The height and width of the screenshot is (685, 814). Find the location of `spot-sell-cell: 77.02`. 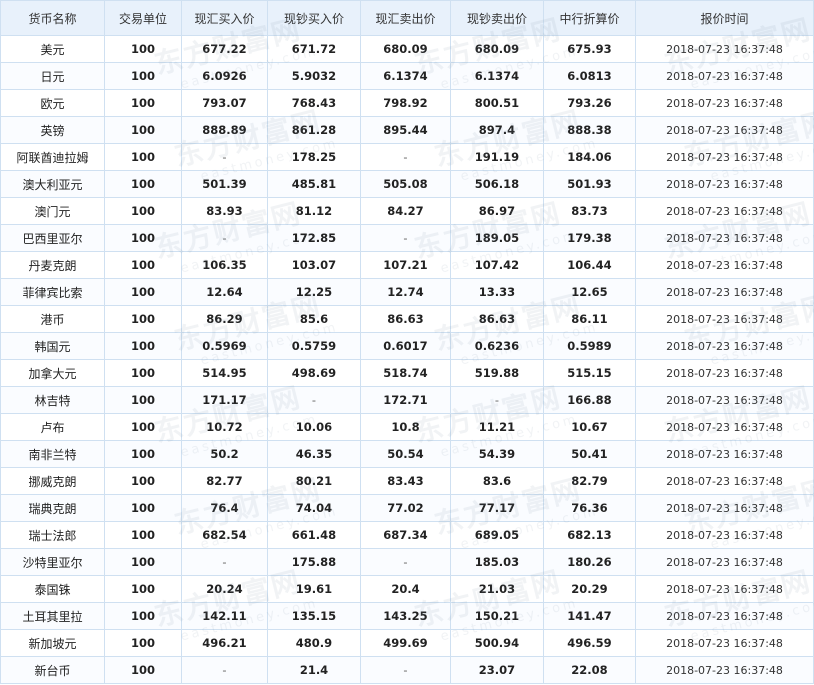

spot-sell-cell: 77.02 is located at coordinates (405, 508).